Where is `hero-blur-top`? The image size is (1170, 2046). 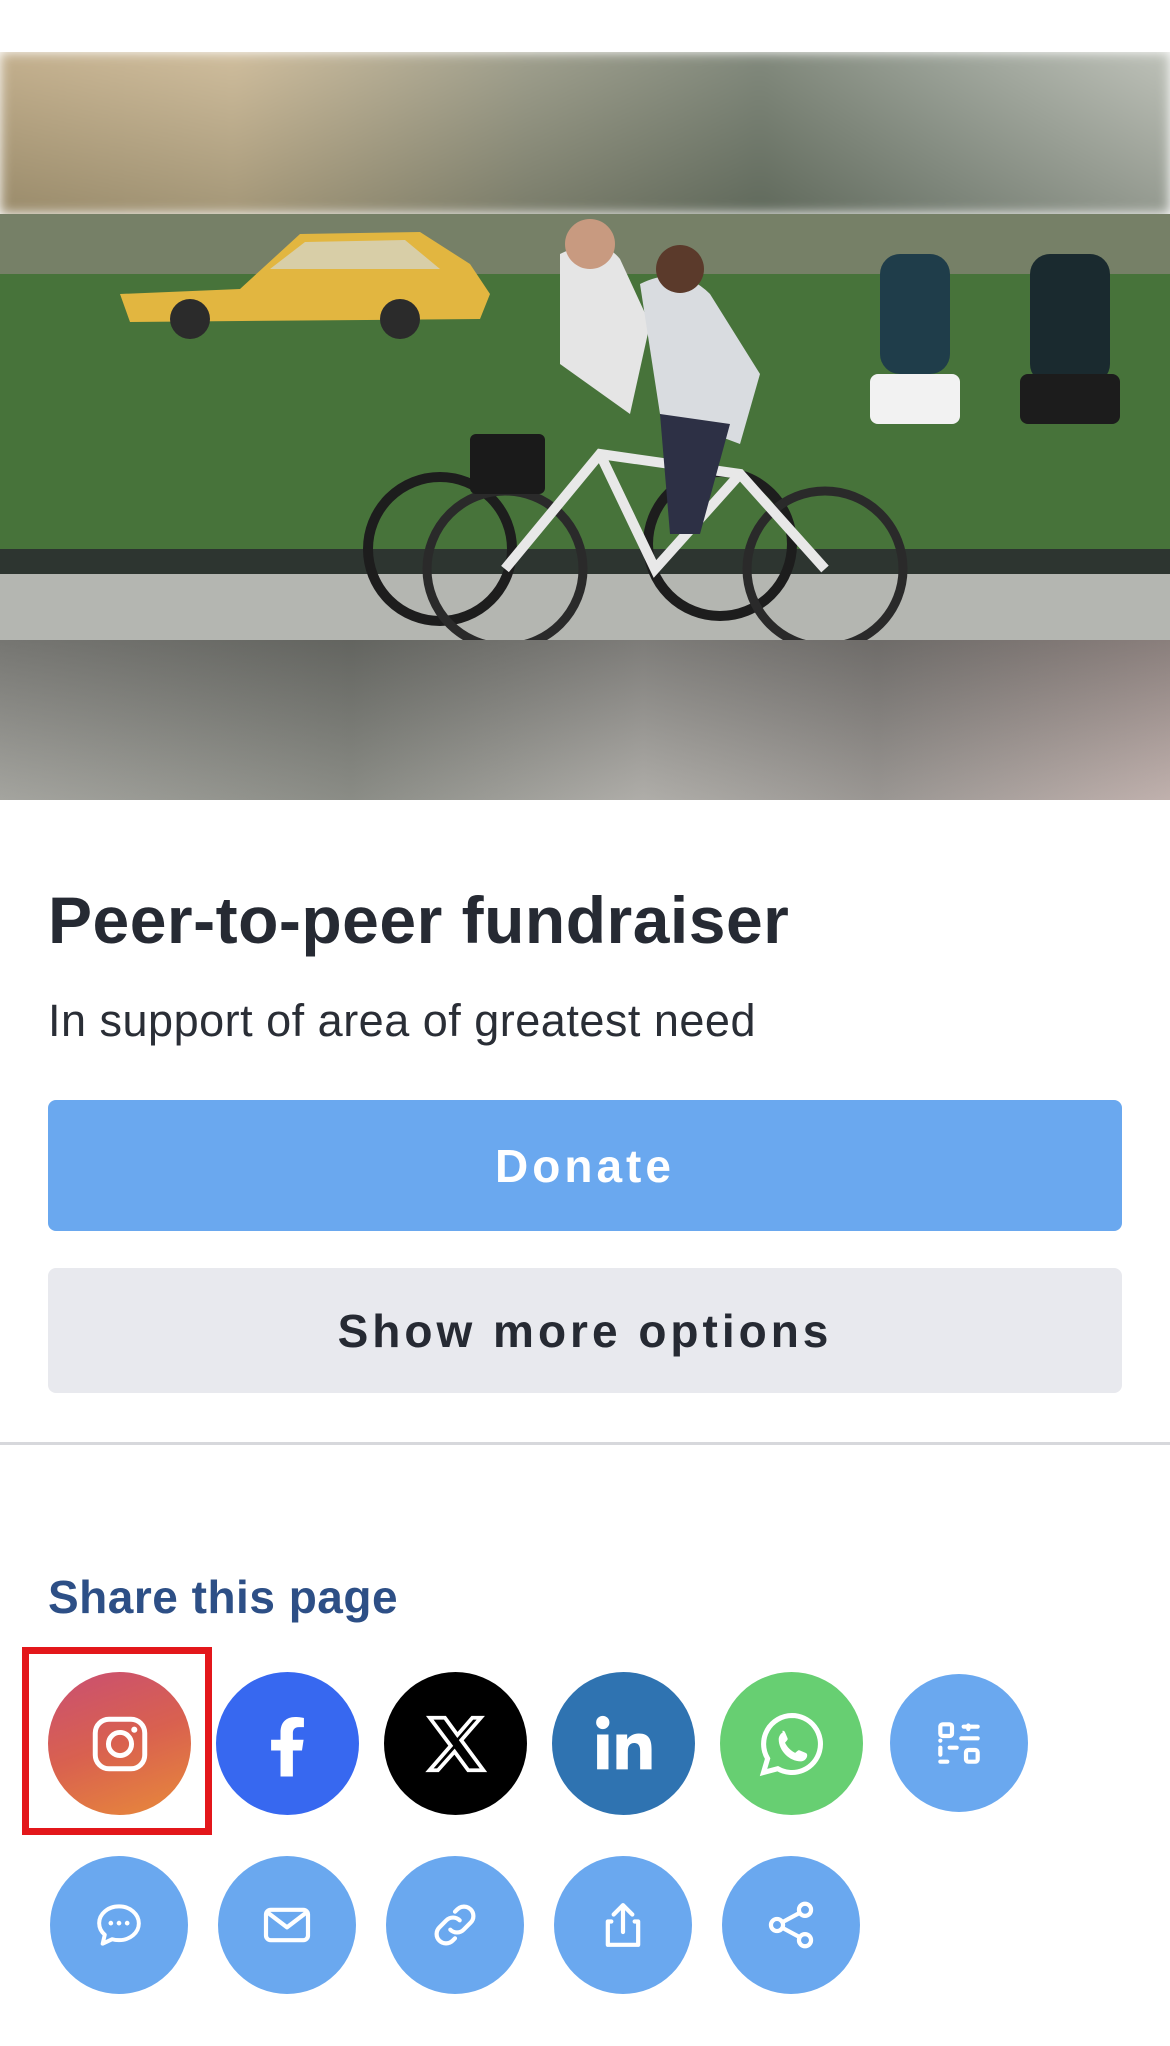 hero-blur-top is located at coordinates (585, 133).